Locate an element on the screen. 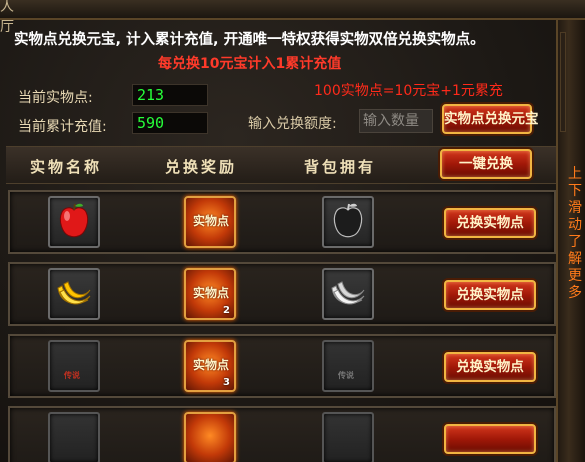  item-slot is located at coordinates (74, 437).